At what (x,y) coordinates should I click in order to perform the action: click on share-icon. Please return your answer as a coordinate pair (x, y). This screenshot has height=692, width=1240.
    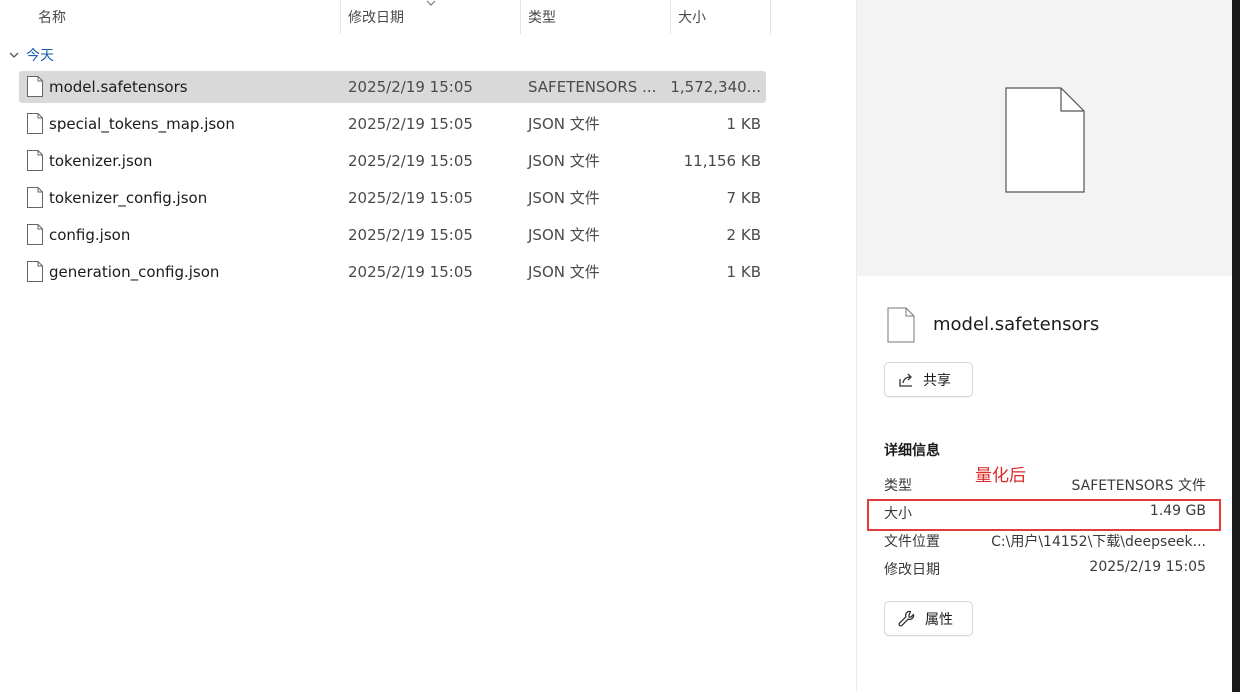
    Looking at the image, I should click on (905, 380).